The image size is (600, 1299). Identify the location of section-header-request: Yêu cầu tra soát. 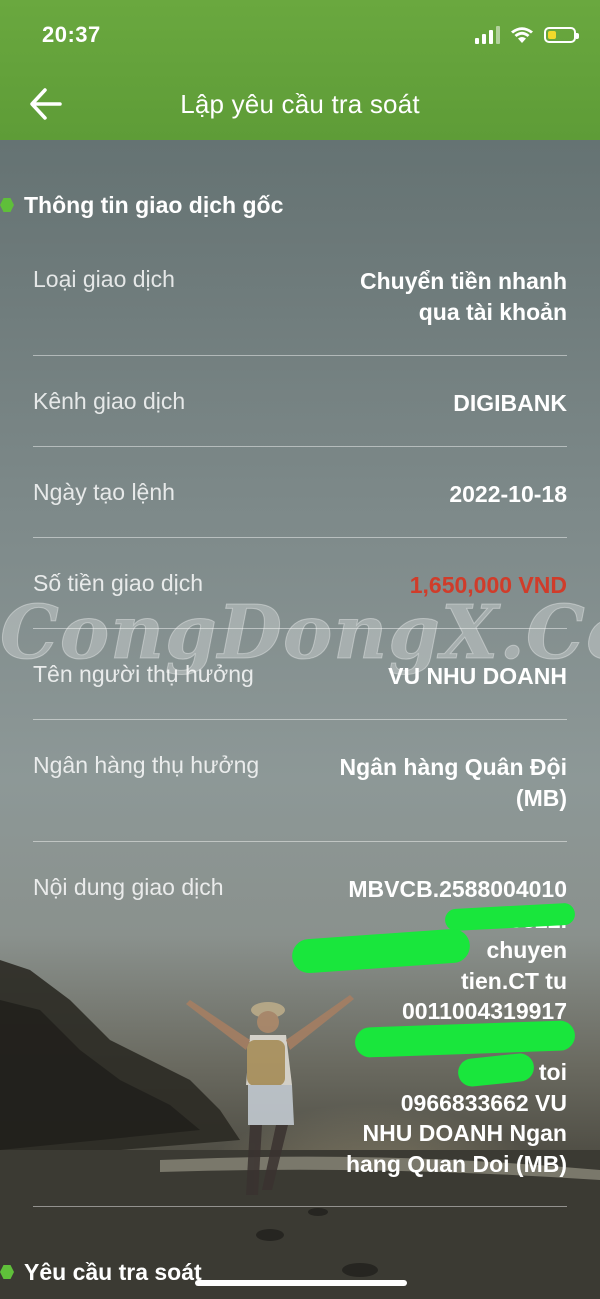
(101, 1272).